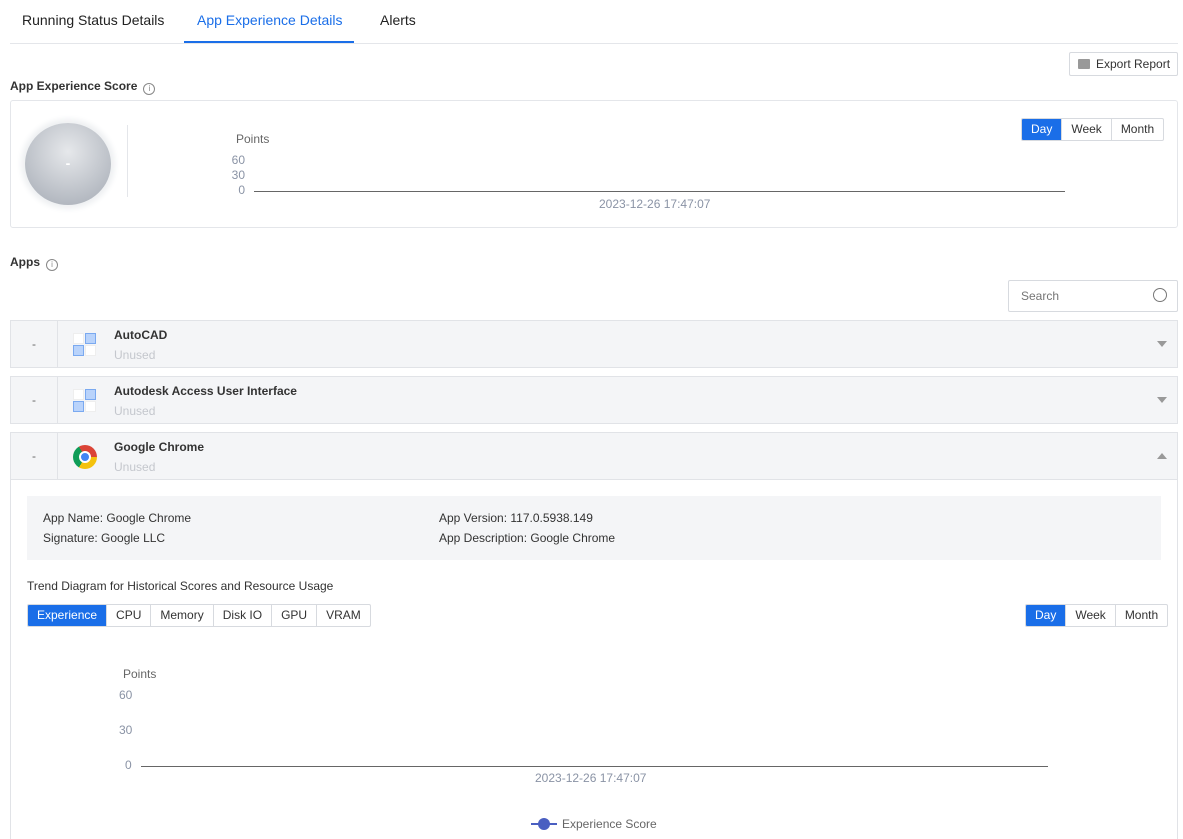 This screenshot has height=839, width=1183. Describe the element at coordinates (127, 161) in the screenshot. I see `divider` at that location.